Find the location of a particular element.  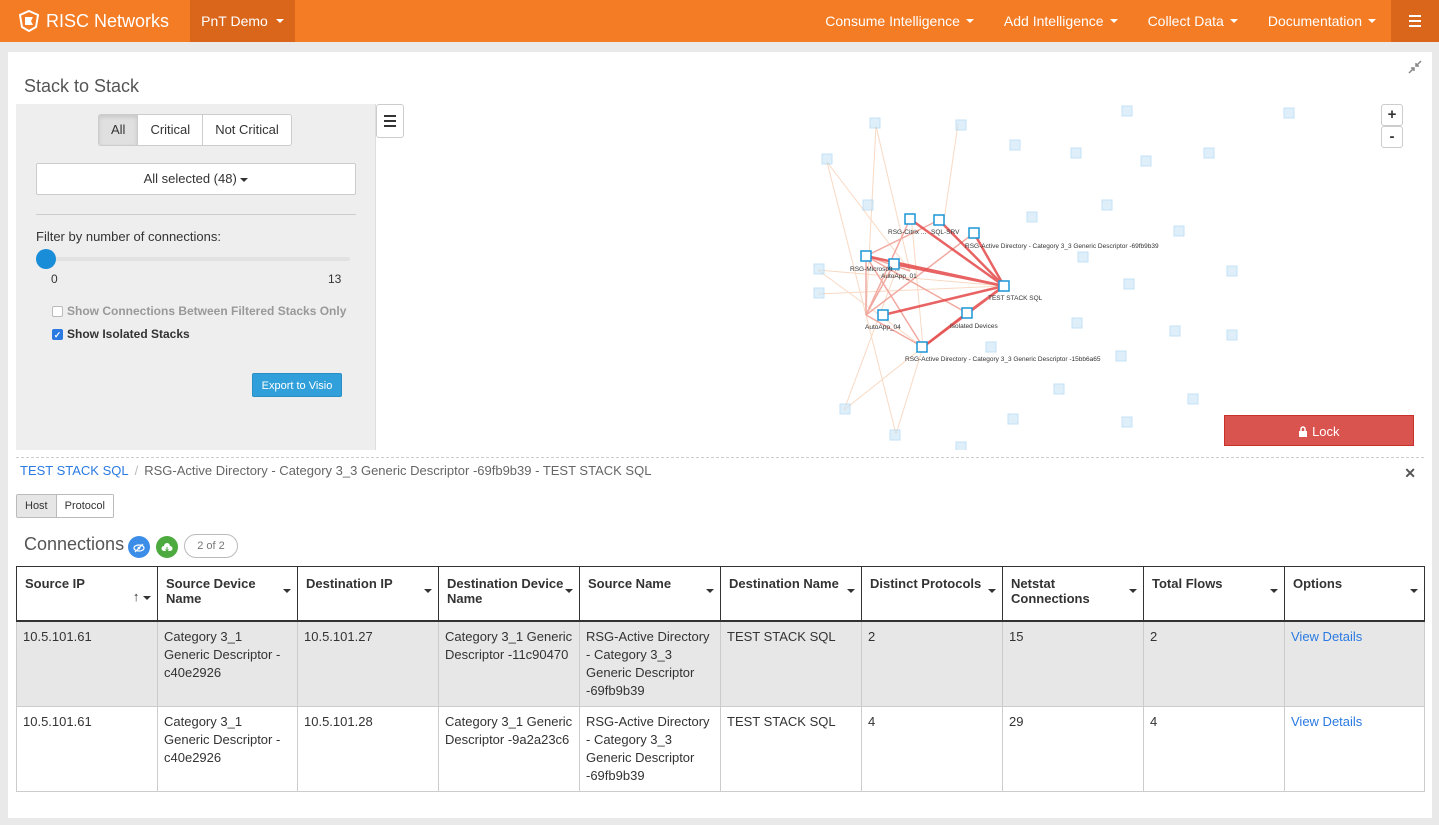

segment-critical: Critical is located at coordinates (171, 130).